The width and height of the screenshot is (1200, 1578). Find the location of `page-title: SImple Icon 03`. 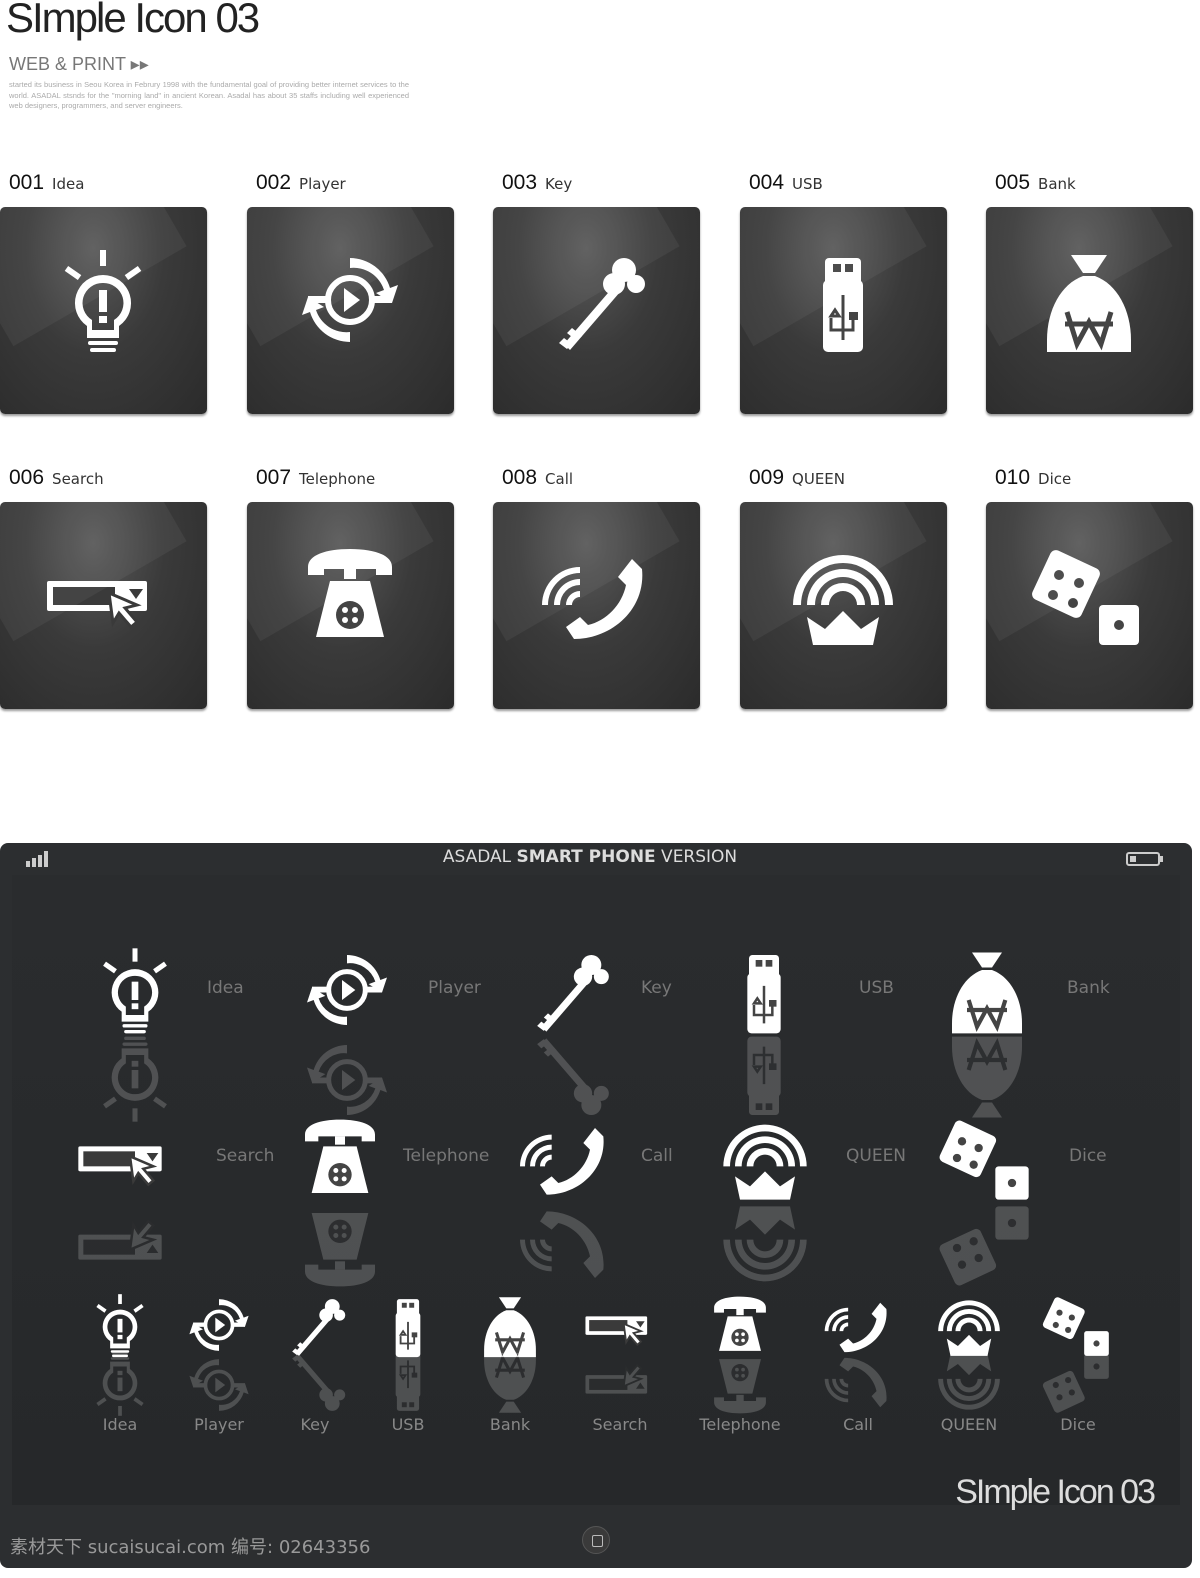

page-title: SImple Icon 03 is located at coordinates (133, 20).